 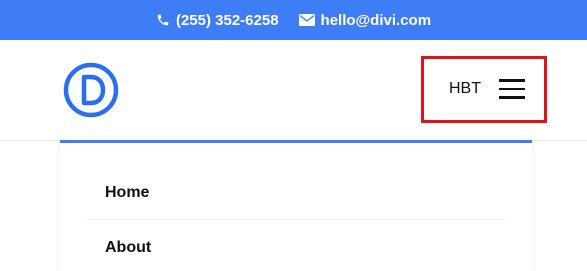 I want to click on menu-item-about: About, so click(x=296, y=246).